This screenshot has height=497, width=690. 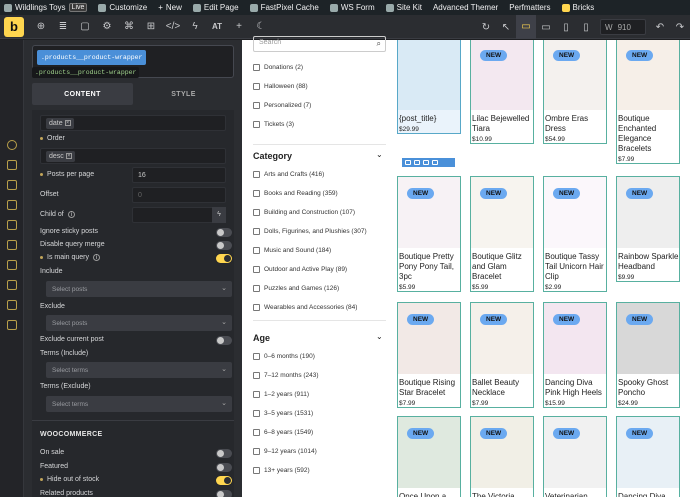 I want to click on advanced-themer-button: AT, so click(x=217, y=26).